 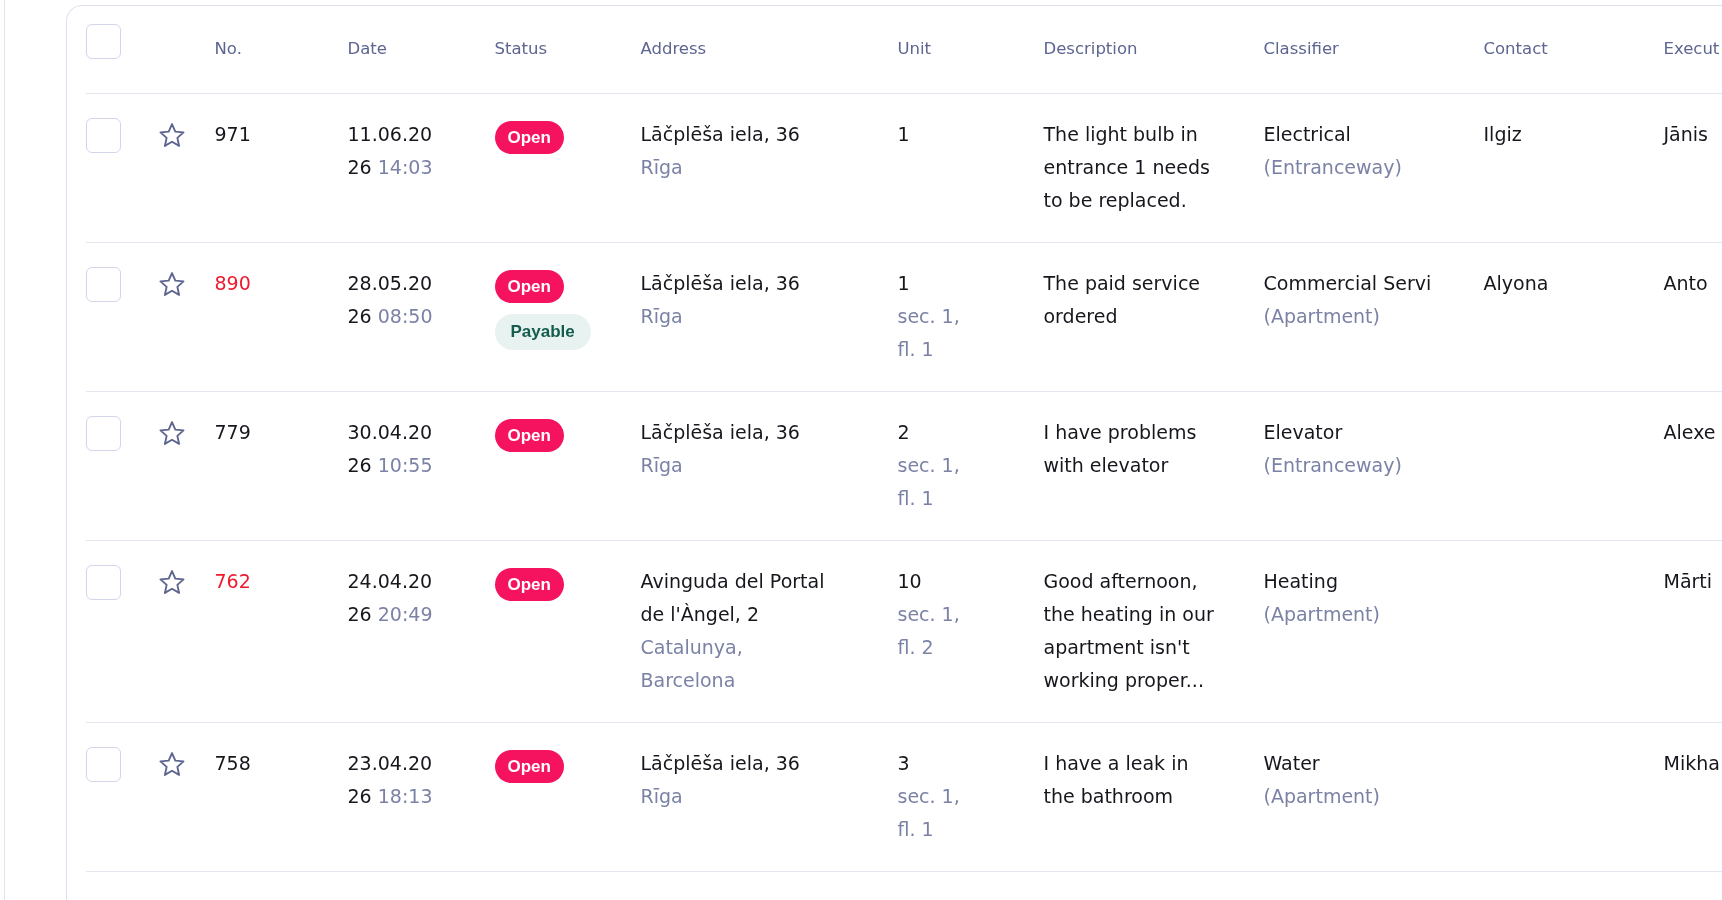 I want to click on request-number: 758, so click(x=232, y=763).